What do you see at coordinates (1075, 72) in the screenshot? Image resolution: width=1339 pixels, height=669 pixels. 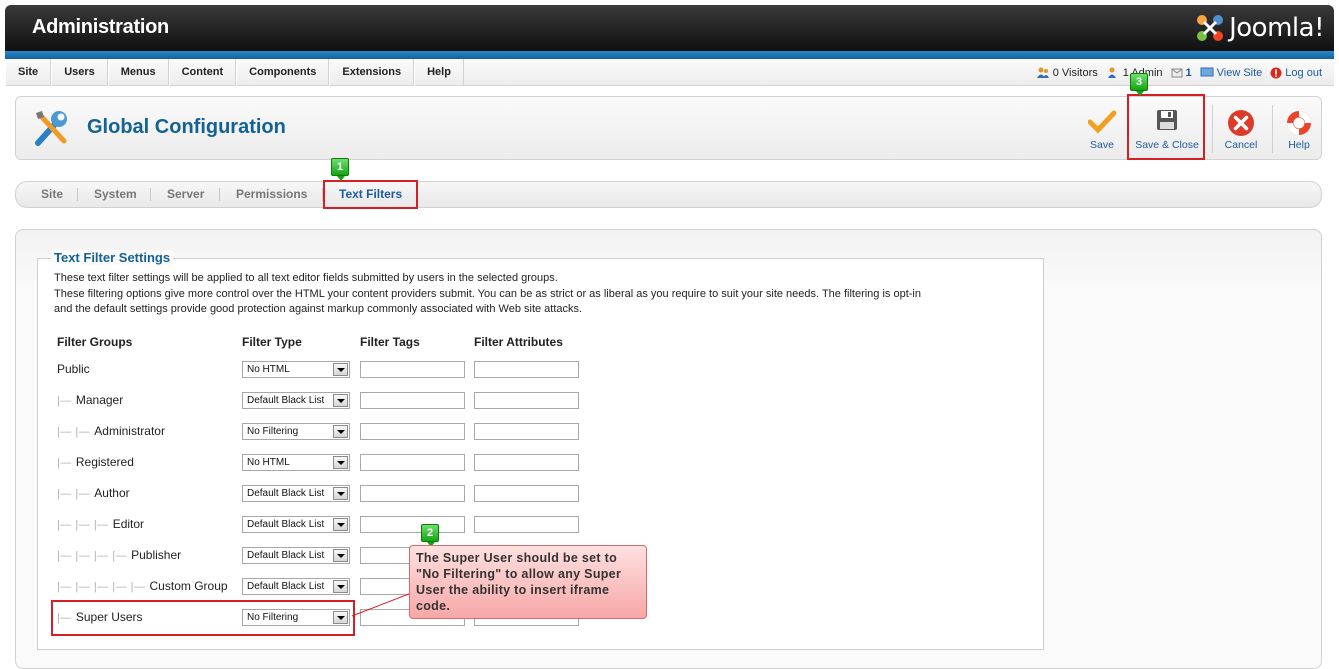 I see `visitors-count: 0 Visitors` at bounding box center [1075, 72].